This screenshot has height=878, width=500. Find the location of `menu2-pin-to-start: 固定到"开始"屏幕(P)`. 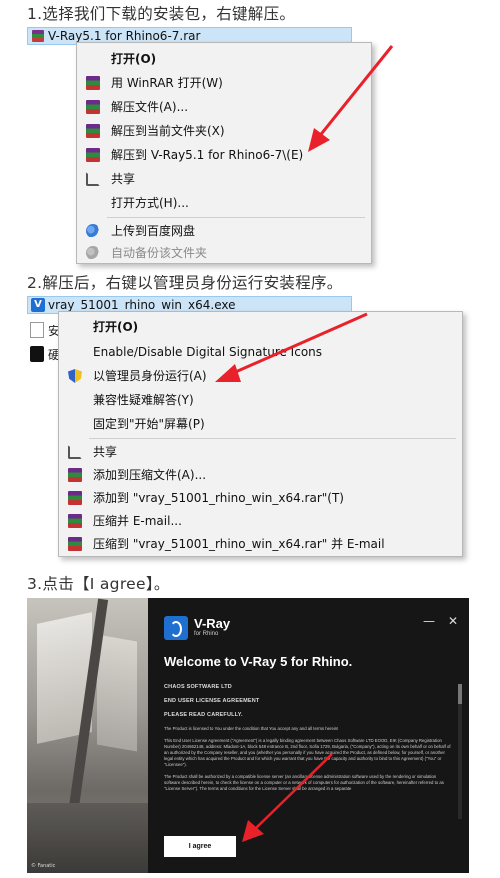

menu2-pin-to-start: 固定到"开始"屏幕(P) is located at coordinates (260, 424).